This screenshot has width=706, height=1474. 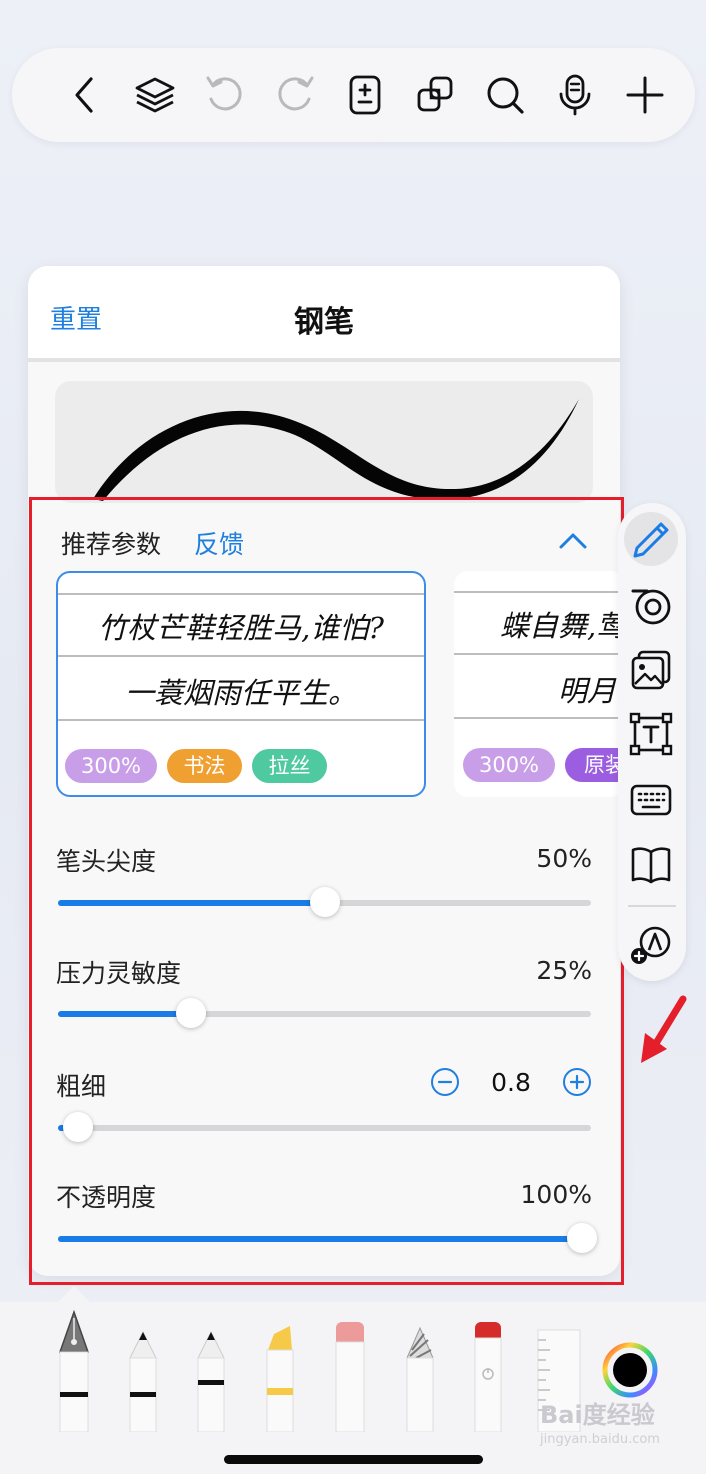 I want to click on annotation-arrow-icon, so click(x=664, y=1029).